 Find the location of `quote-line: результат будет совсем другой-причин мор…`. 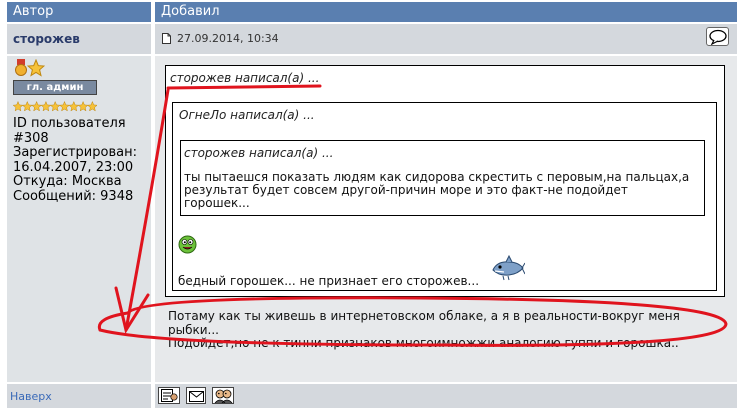

quote-line: результат будет совсем другой-причин мор… is located at coordinates (406, 190).